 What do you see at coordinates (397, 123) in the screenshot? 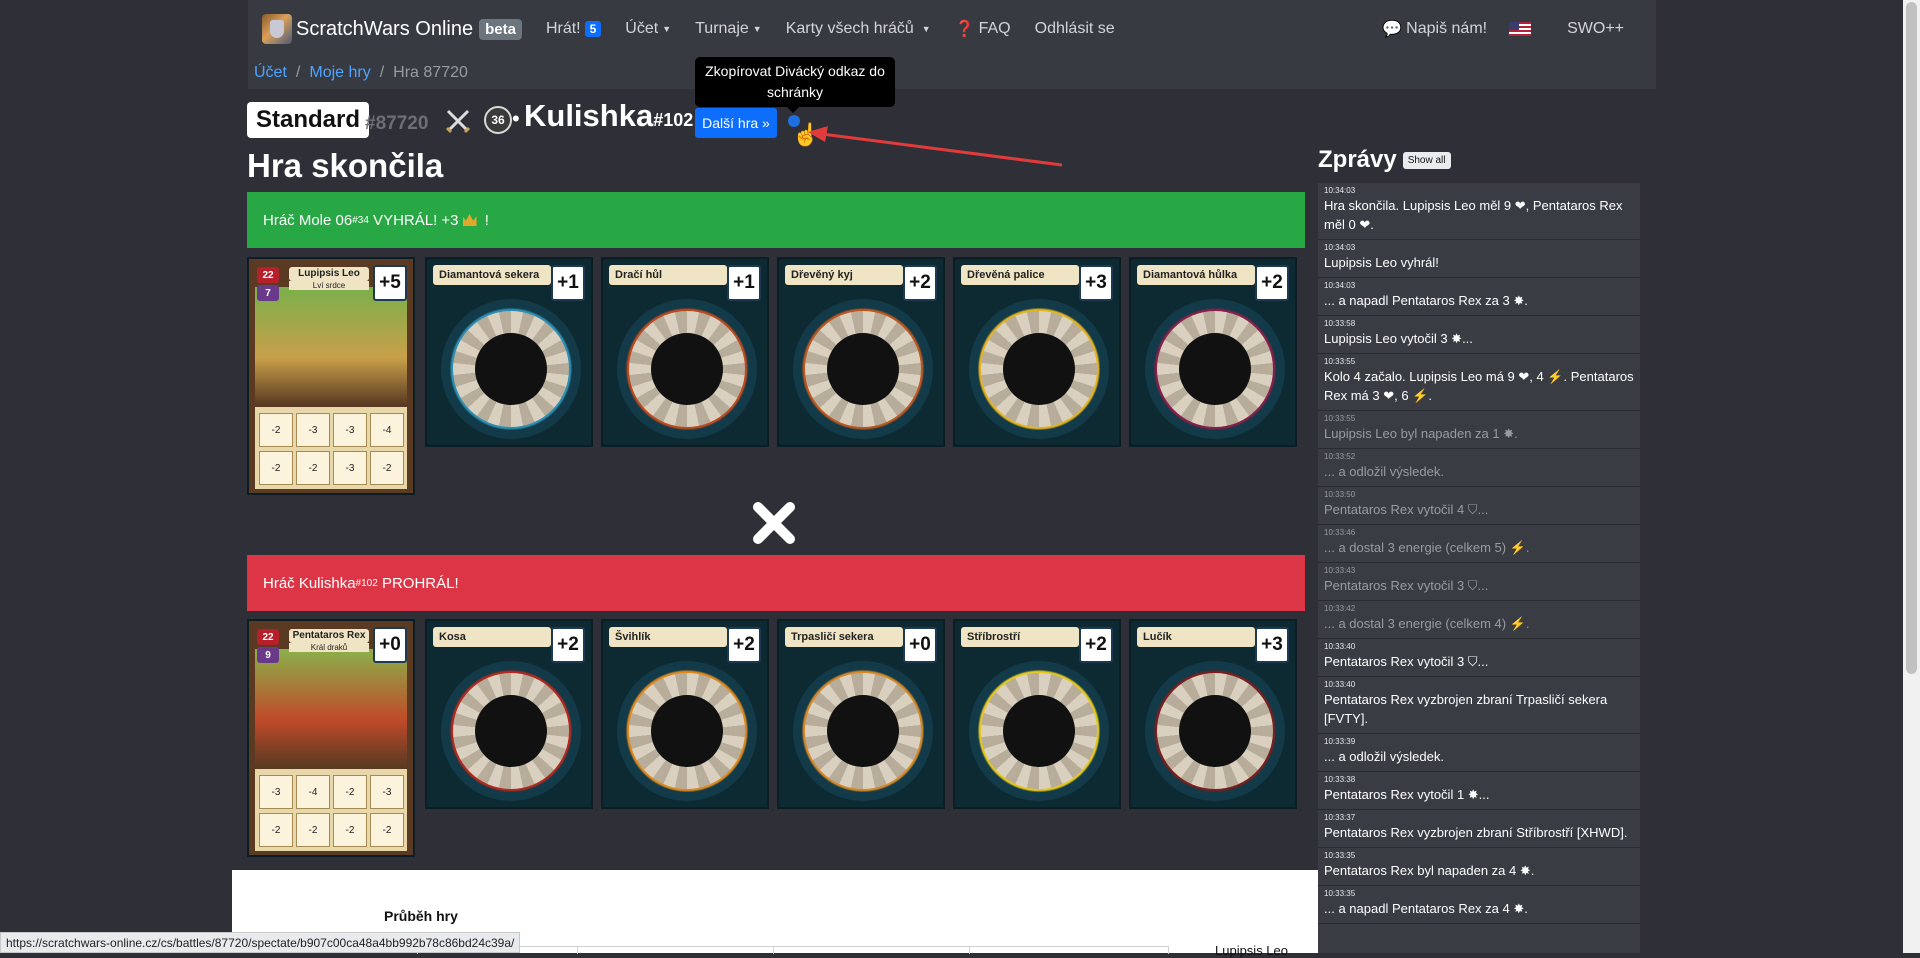
I see `game-number: #87720` at bounding box center [397, 123].